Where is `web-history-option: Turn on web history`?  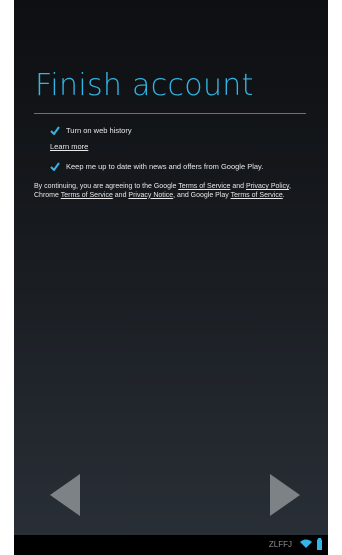 web-history-option: Turn on web history is located at coordinates (91, 130).